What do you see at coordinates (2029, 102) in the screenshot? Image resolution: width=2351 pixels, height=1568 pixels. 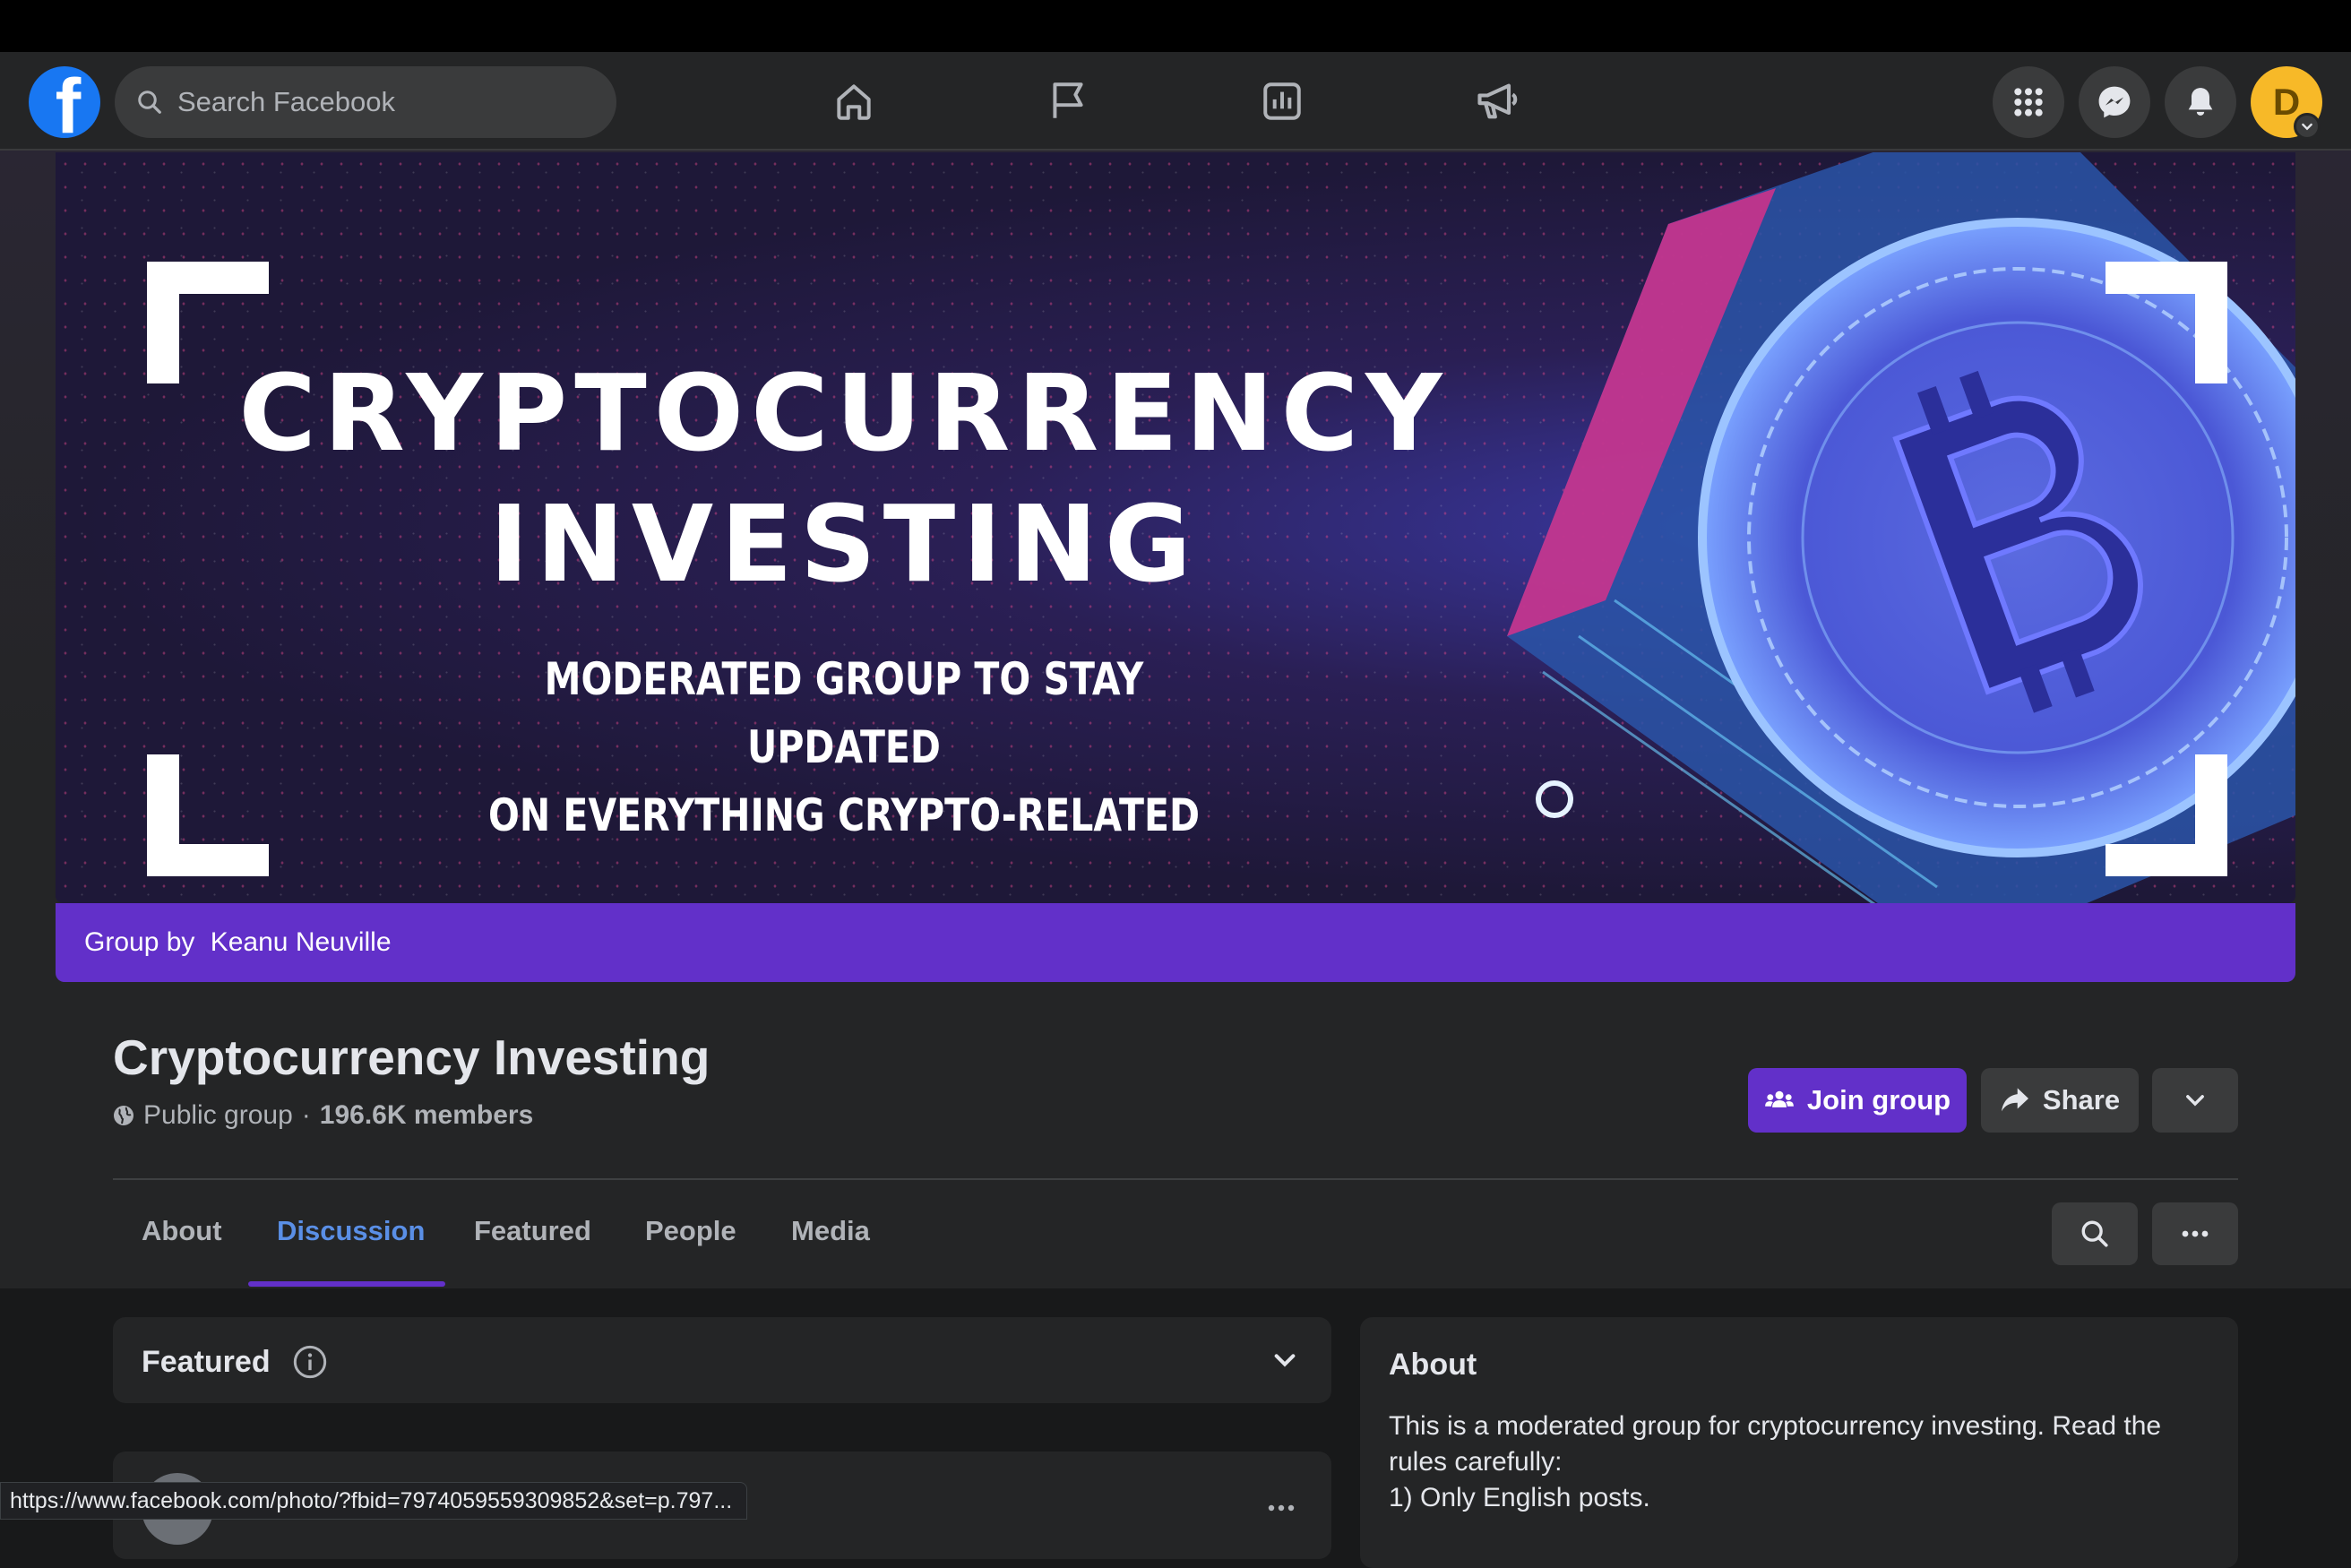 I see `menu-grid-icon` at bounding box center [2029, 102].